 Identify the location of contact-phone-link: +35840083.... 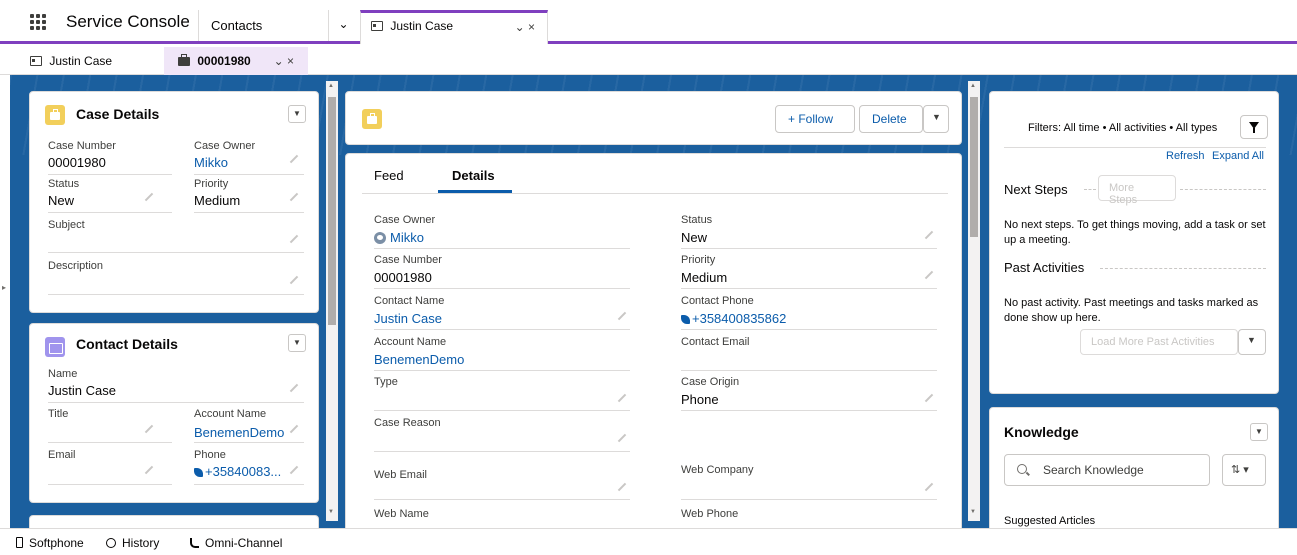
(237, 471).